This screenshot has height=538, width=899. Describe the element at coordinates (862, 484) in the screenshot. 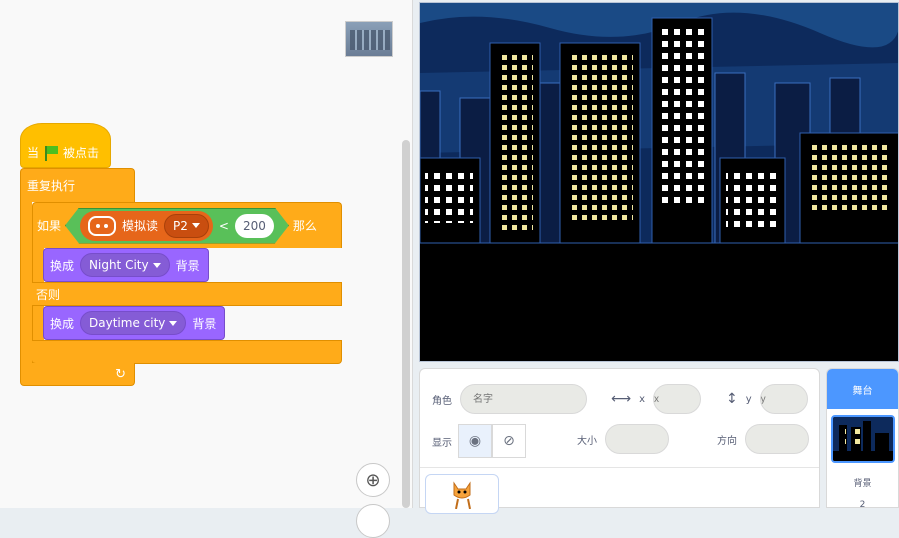

I see `backdrops-label: 背景` at that location.